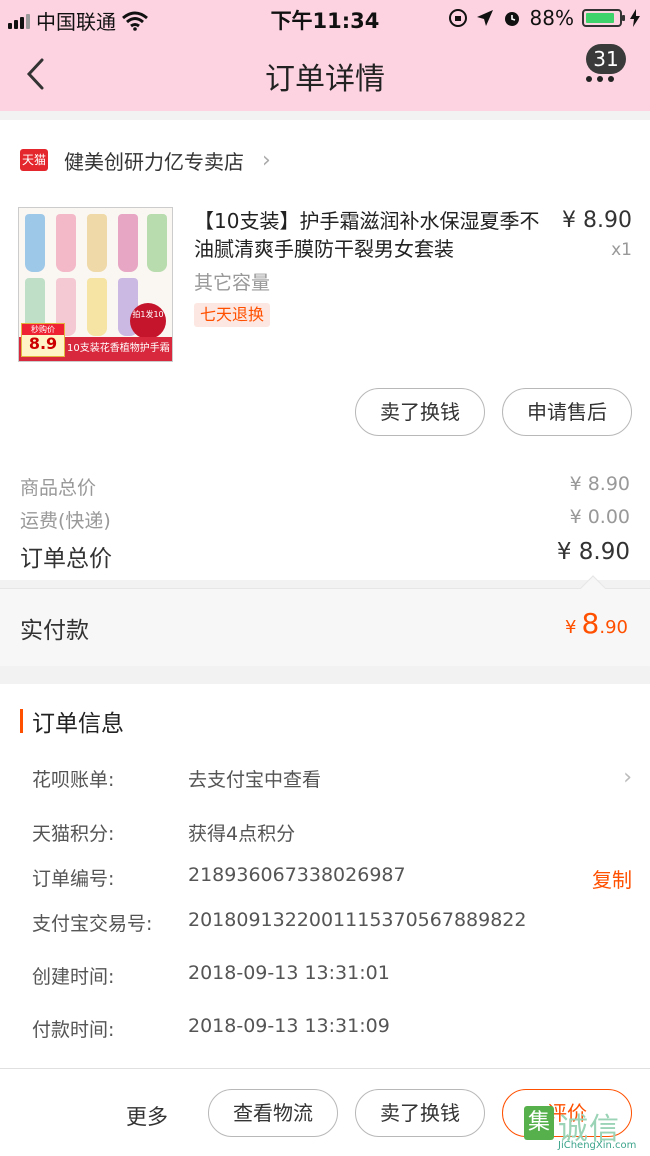 This screenshot has height=1156, width=650. What do you see at coordinates (135, 21) in the screenshot?
I see `wifi-icon` at bounding box center [135, 21].